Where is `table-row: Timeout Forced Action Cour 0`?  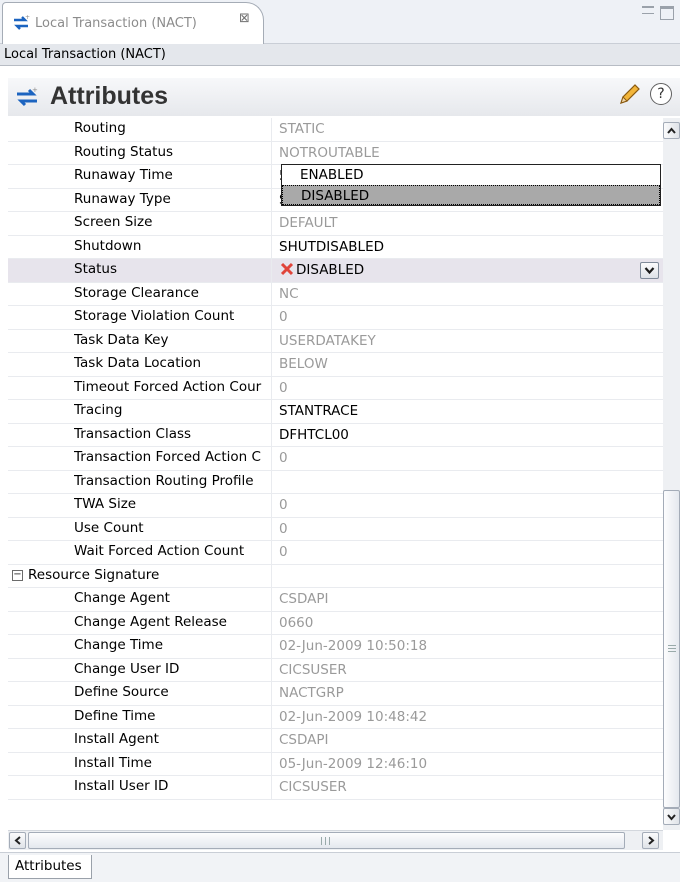
table-row: Timeout Forced Action Cour 0 is located at coordinates (335, 388).